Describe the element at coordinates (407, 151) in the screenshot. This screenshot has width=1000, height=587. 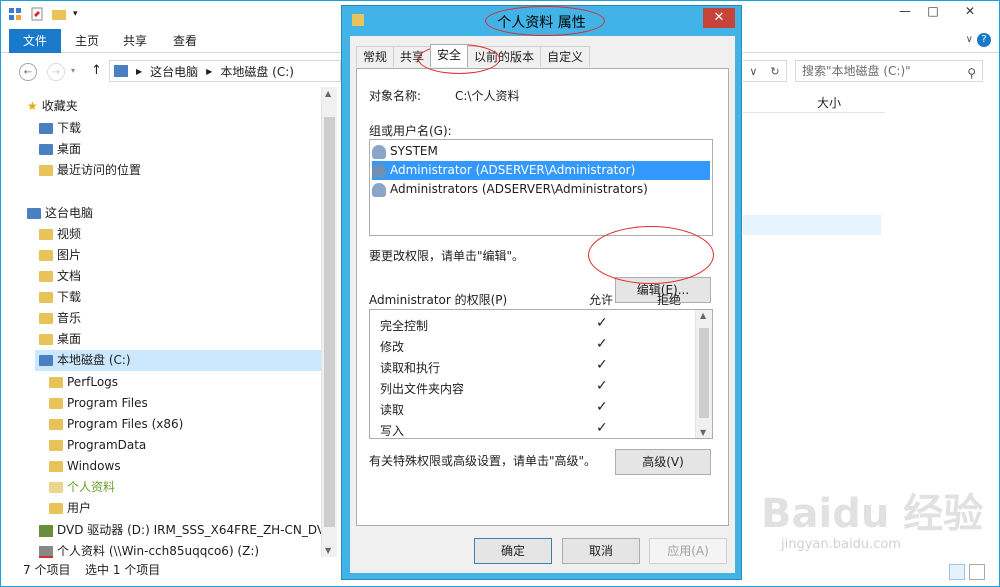
I see `list-item: SYSTEM` at that location.